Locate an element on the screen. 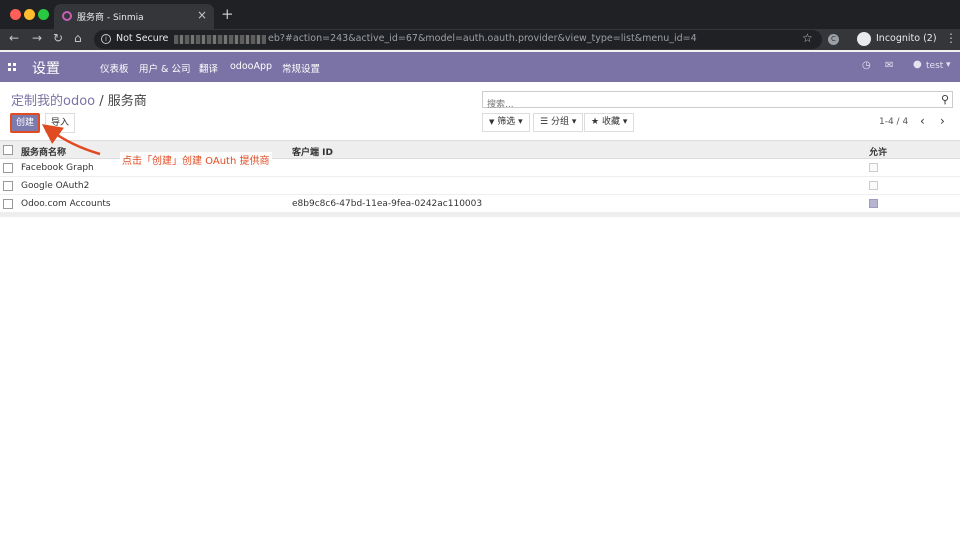  user-caret-icon: ▾ is located at coordinates (948, 65).